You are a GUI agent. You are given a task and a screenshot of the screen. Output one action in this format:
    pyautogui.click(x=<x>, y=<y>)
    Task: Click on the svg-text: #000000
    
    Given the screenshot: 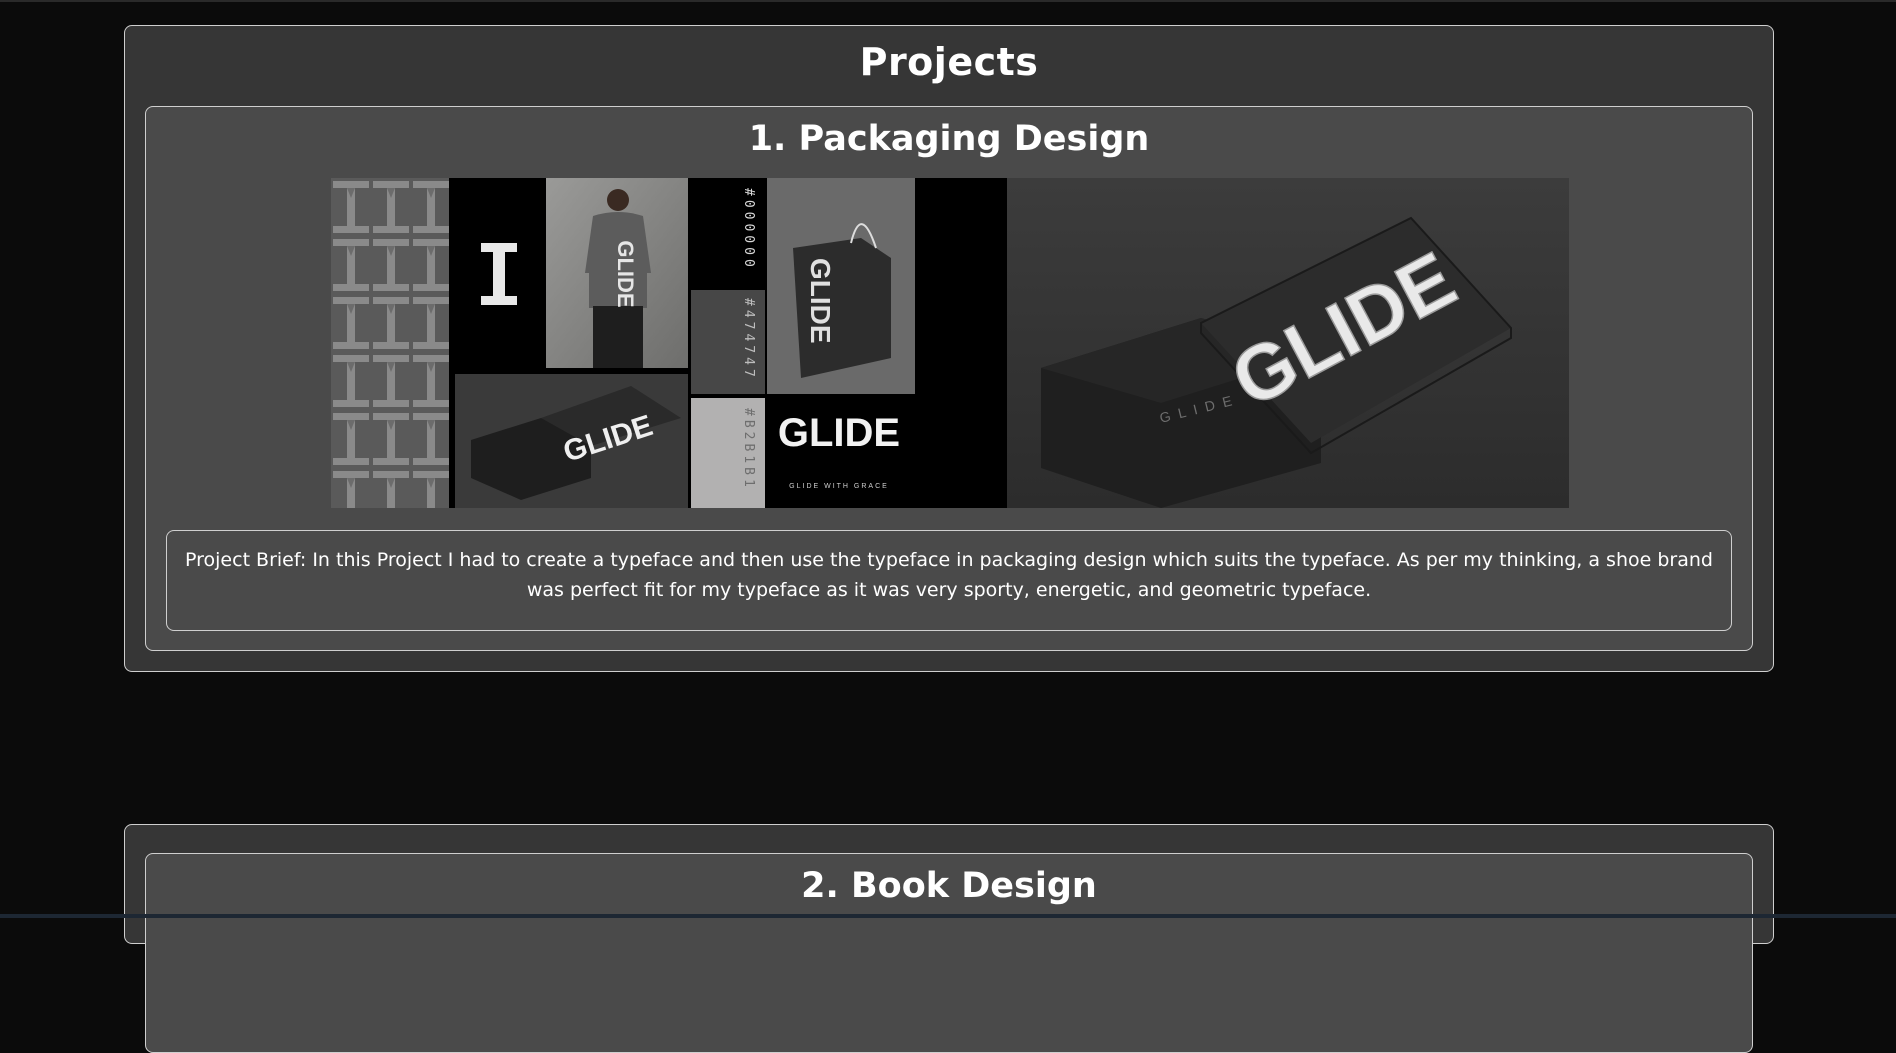 What is the action you would take?
    pyautogui.click(x=748, y=229)
    